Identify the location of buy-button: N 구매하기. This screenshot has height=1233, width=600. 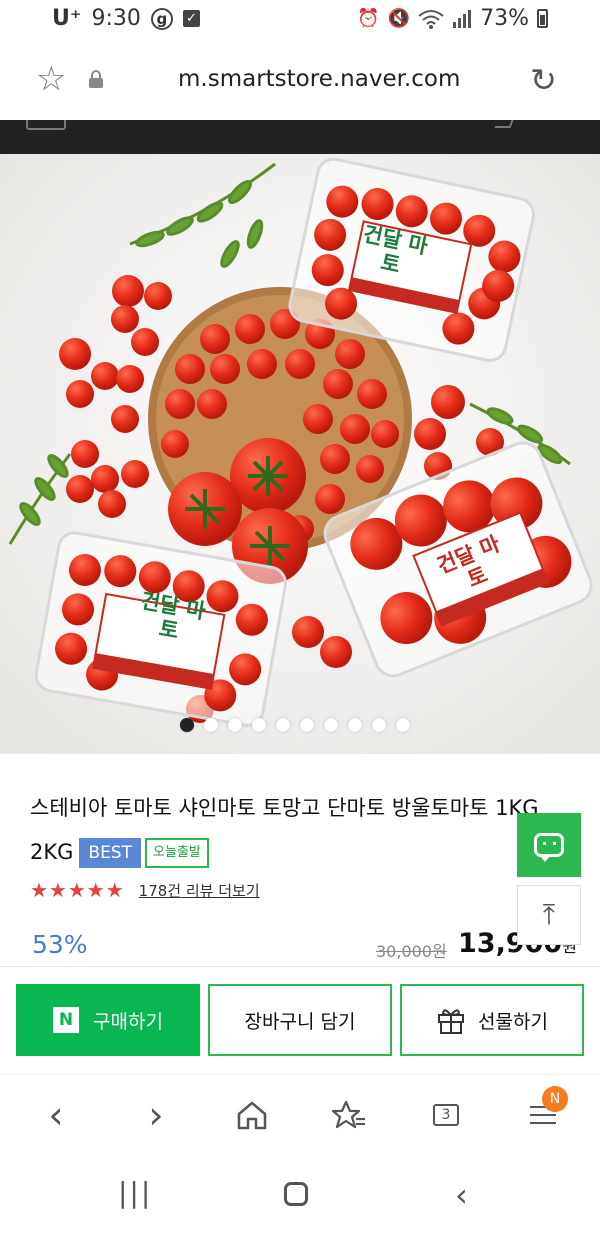
(108, 1020).